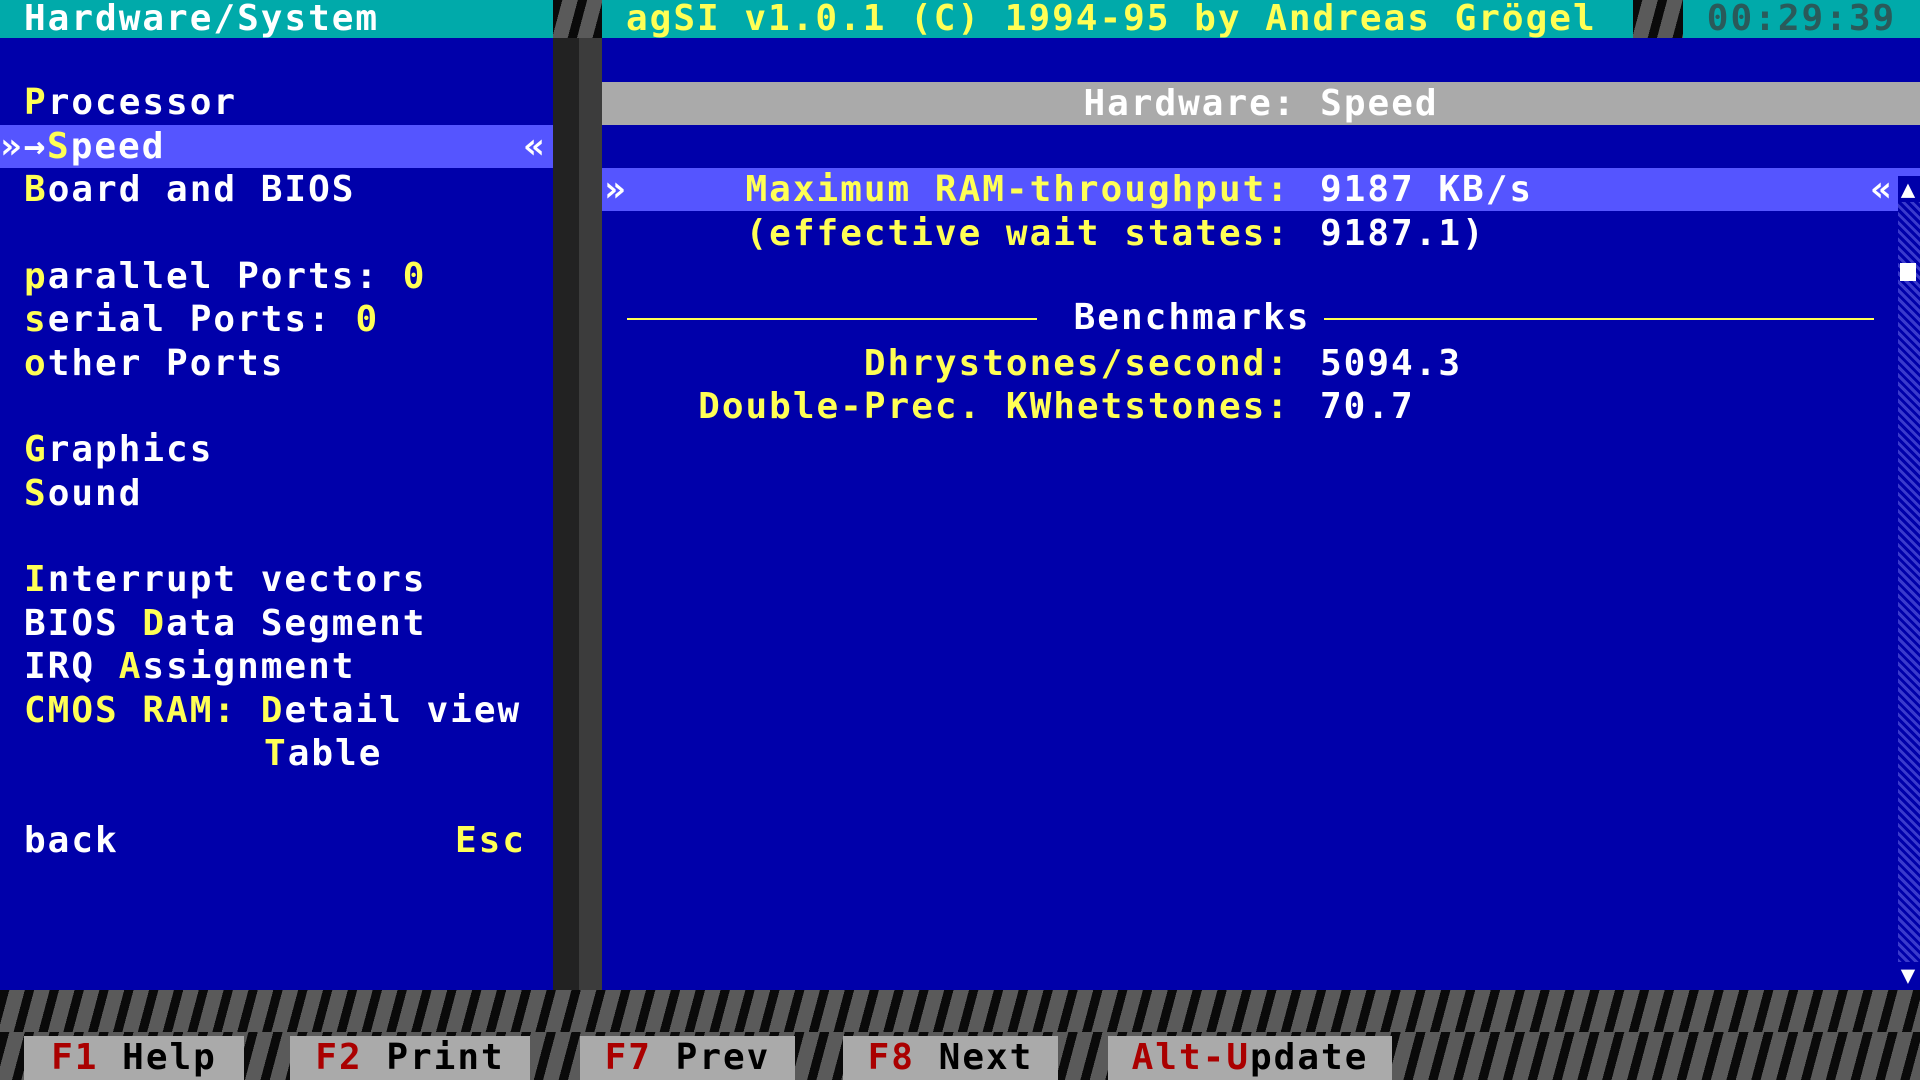 This screenshot has width=1920, height=1080. What do you see at coordinates (36, 449) in the screenshot?
I see `menu-hotkey: G` at bounding box center [36, 449].